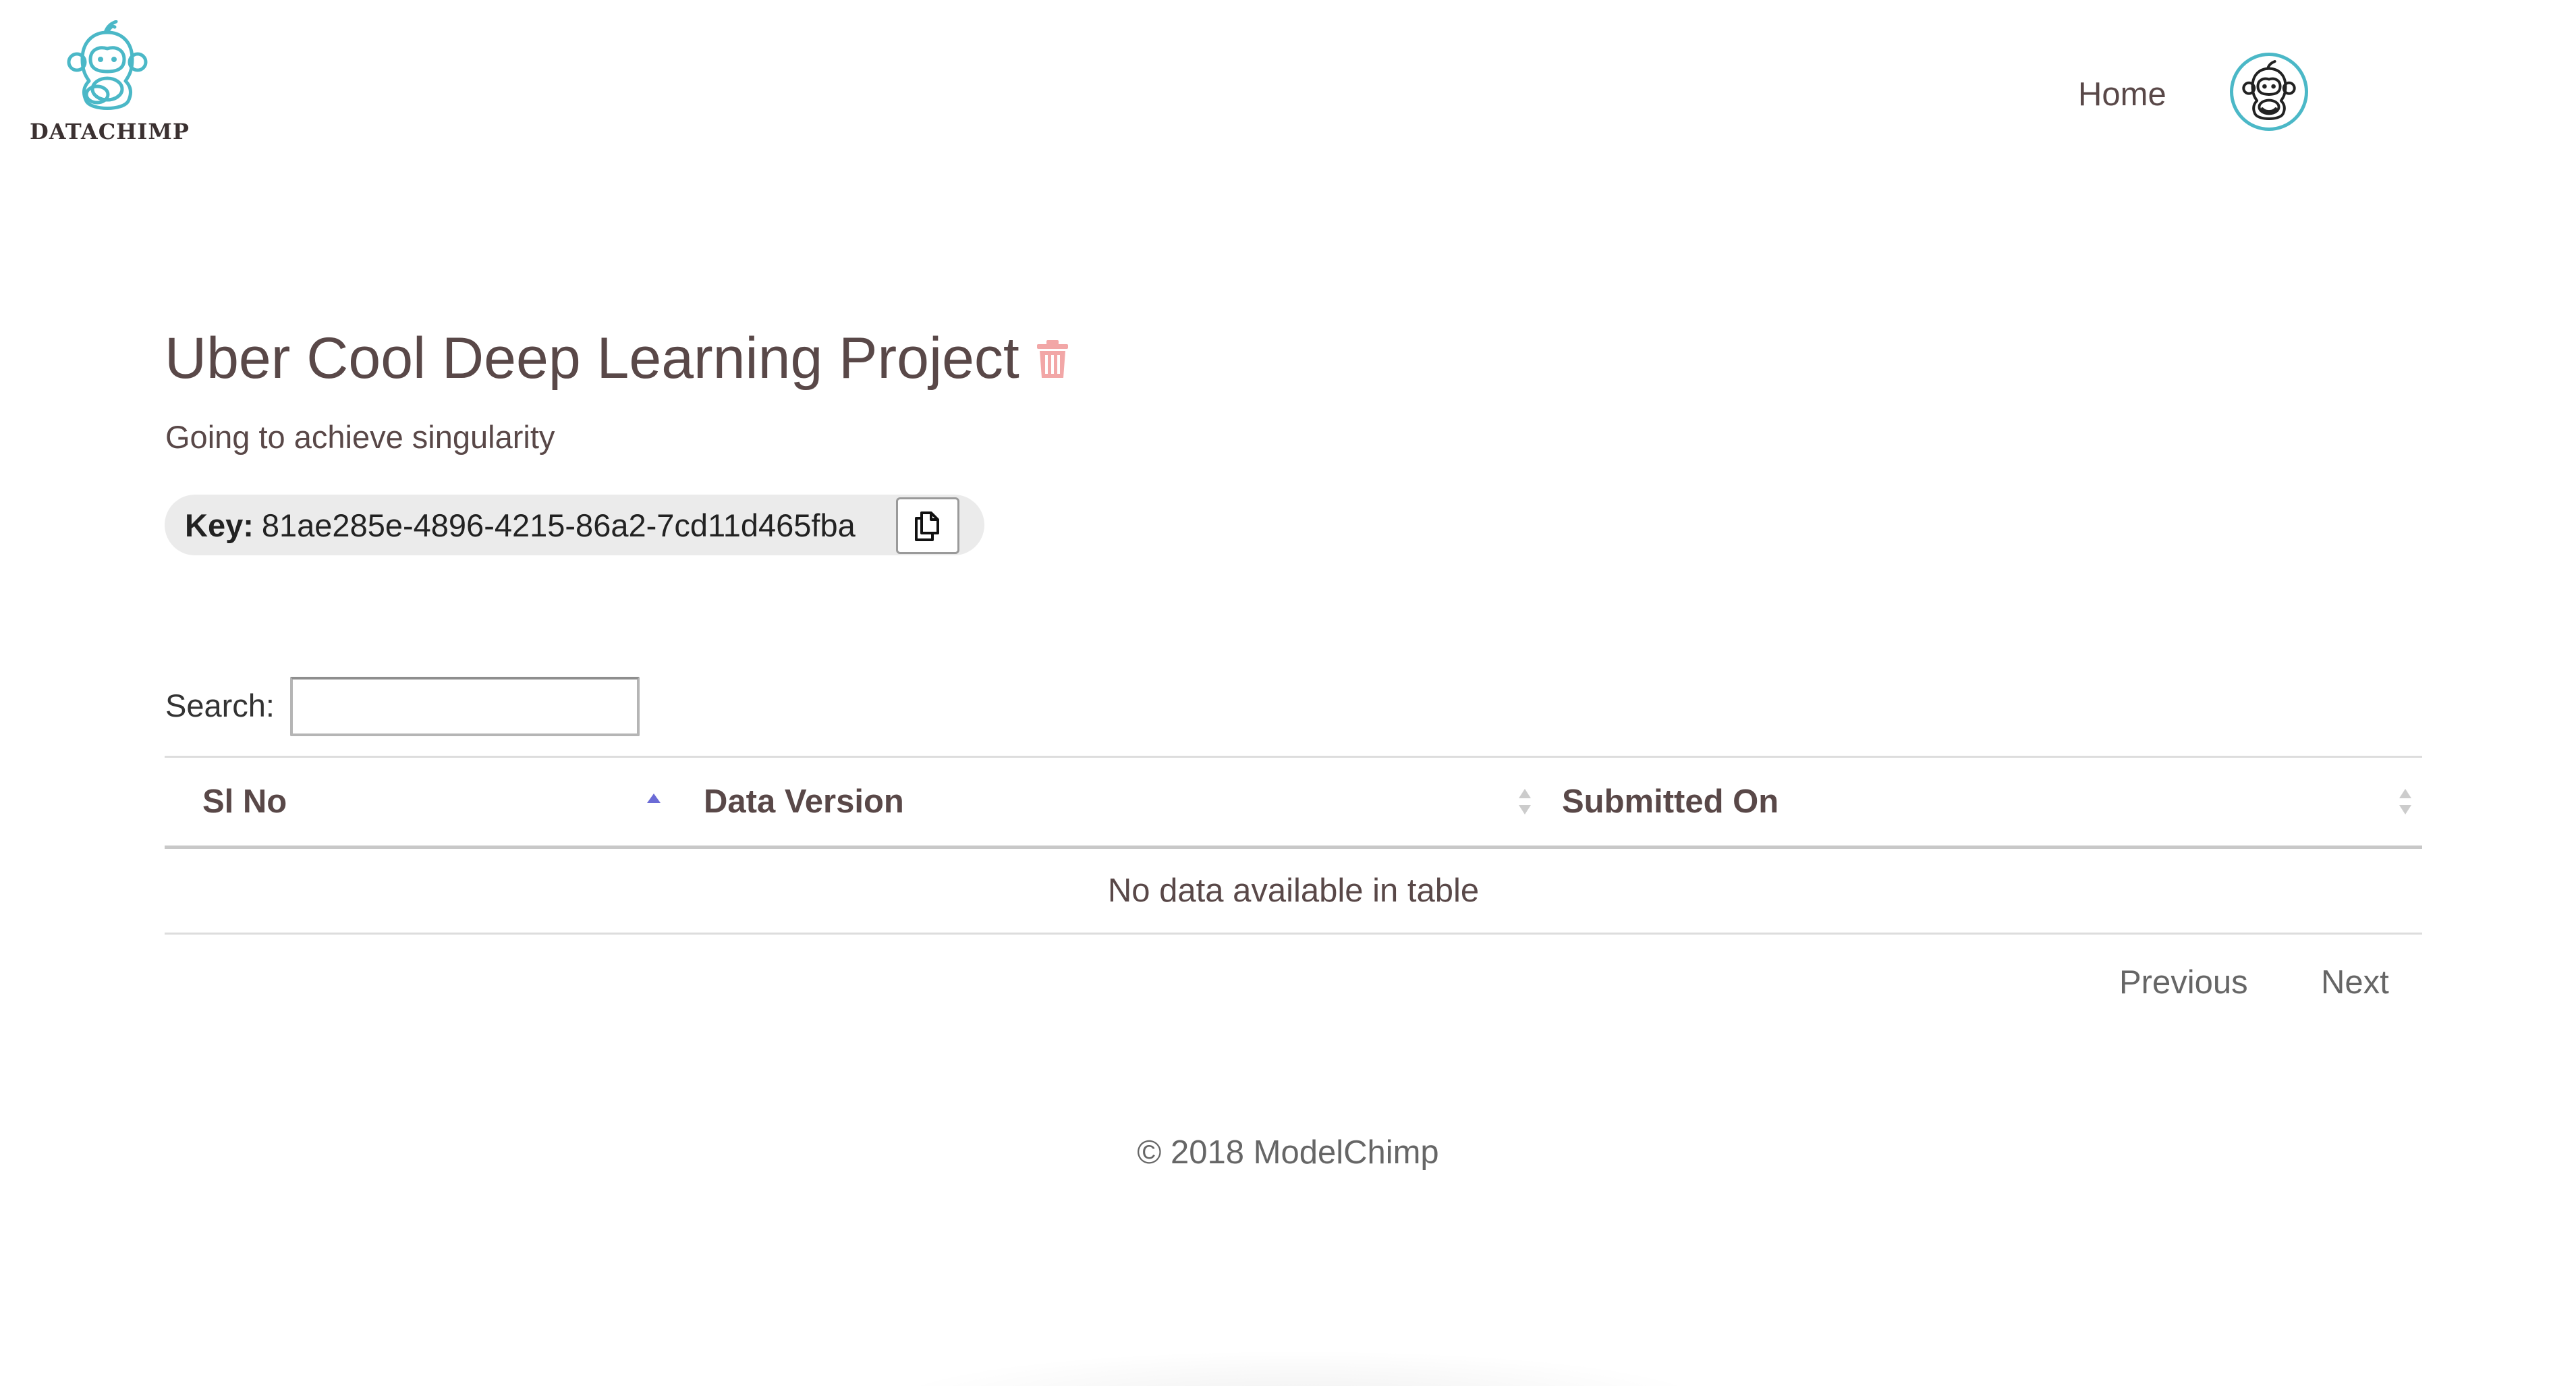 Image resolution: width=2576 pixels, height=1386 pixels. I want to click on search-input, so click(465, 706).